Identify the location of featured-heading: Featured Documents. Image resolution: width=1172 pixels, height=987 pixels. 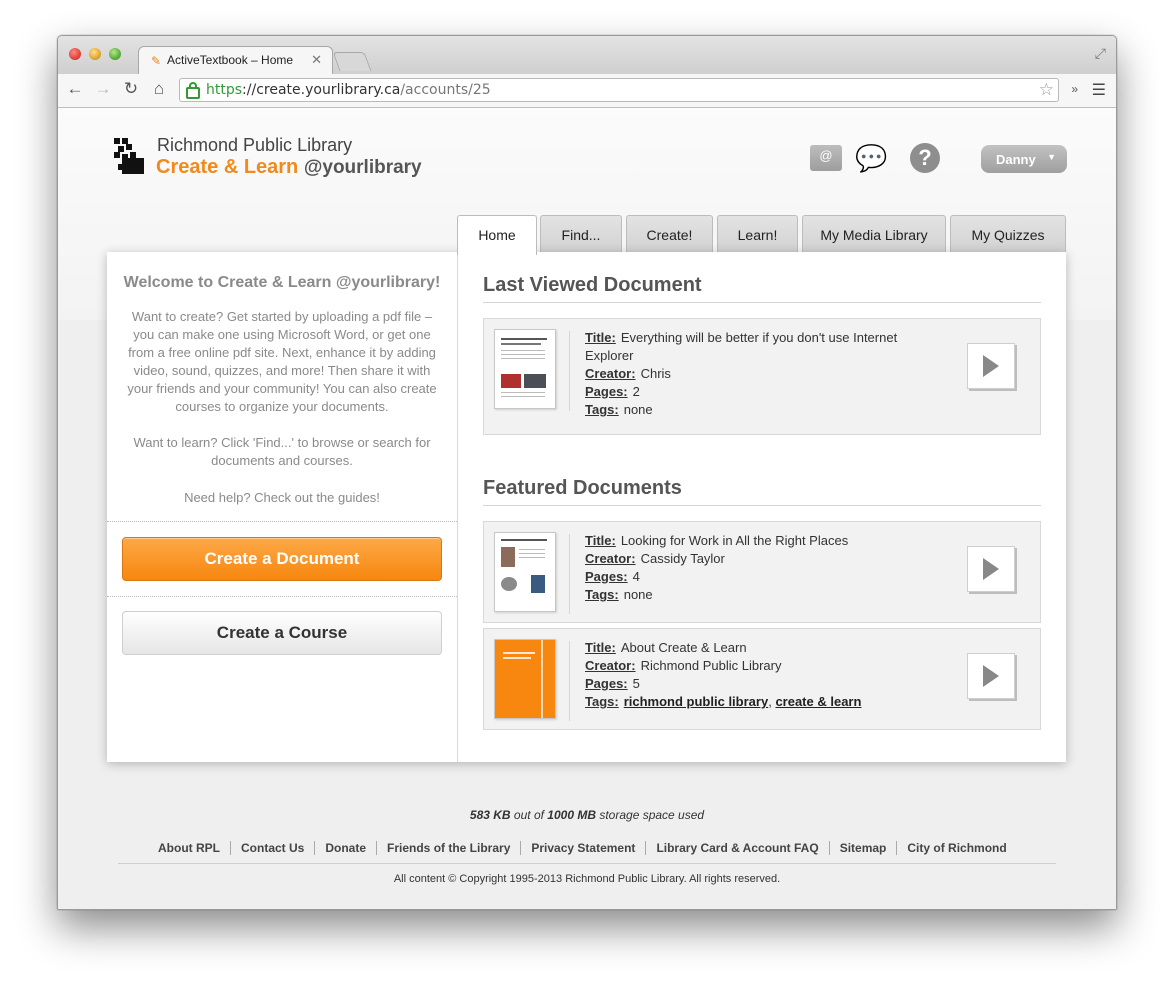
(582, 488).